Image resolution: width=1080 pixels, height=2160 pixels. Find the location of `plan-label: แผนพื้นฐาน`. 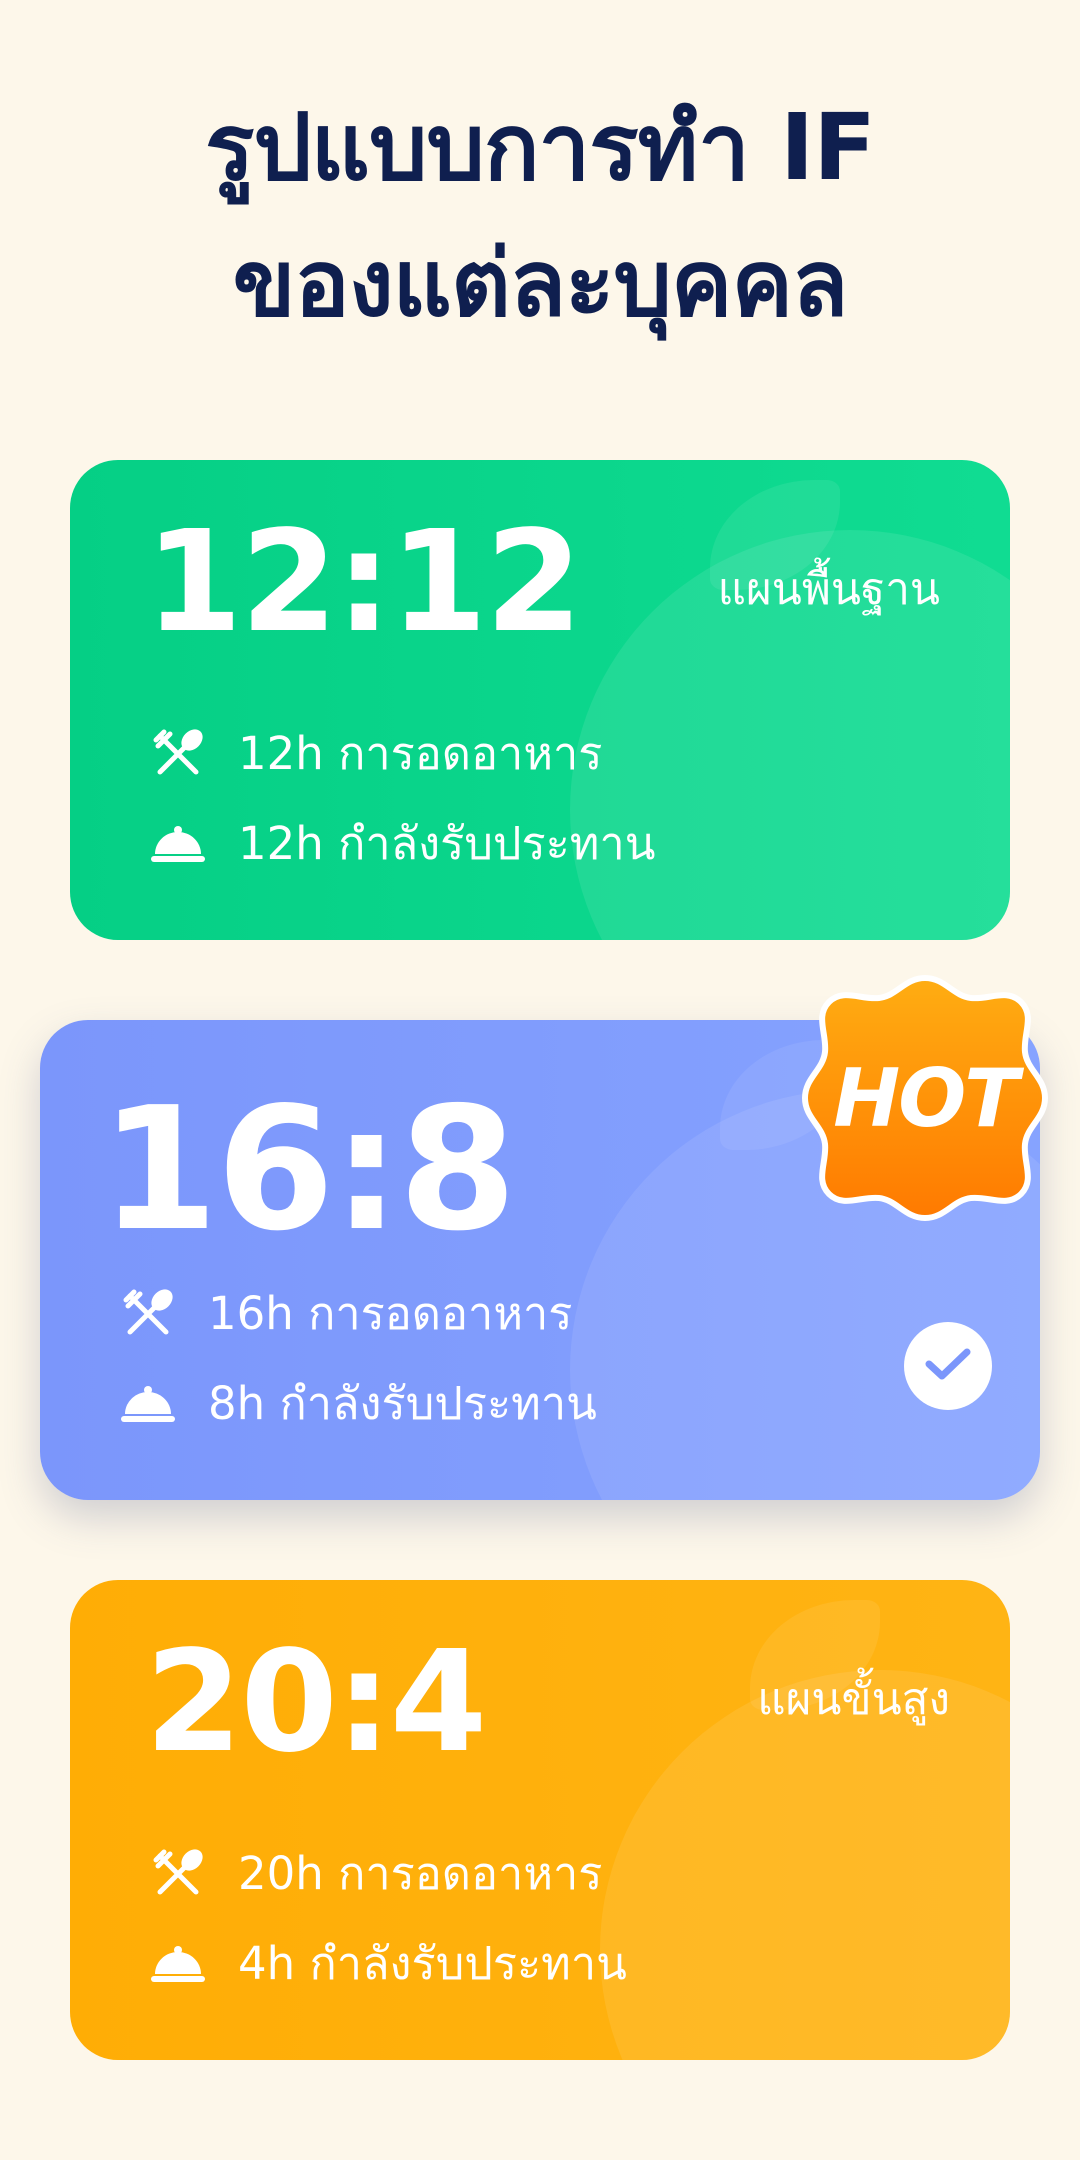

plan-label: แผนพื้นฐาน is located at coordinates (828, 589).